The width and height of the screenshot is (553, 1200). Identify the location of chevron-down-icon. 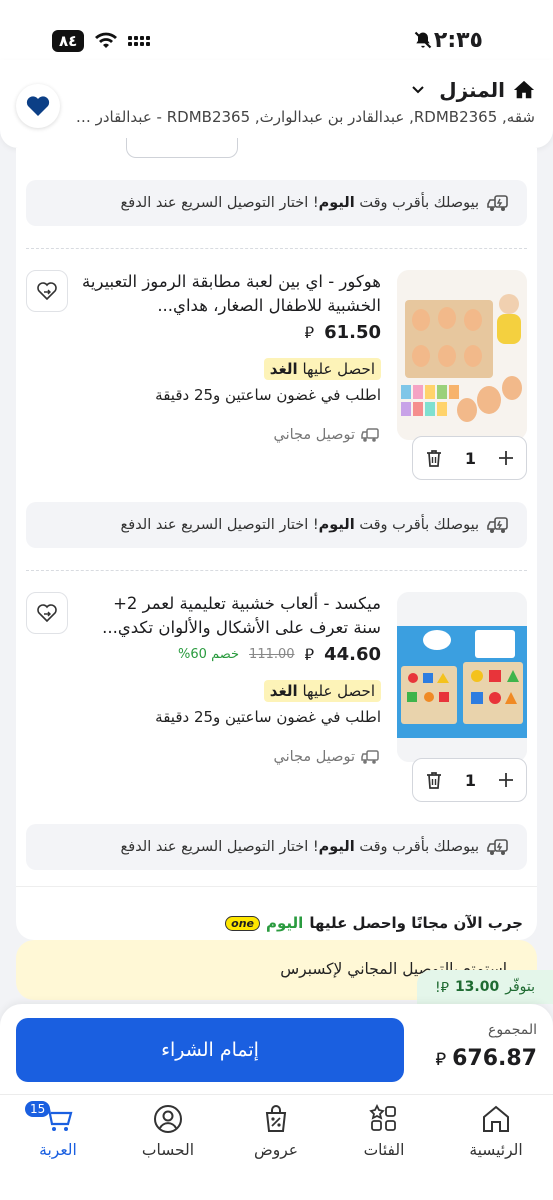
(418, 90).